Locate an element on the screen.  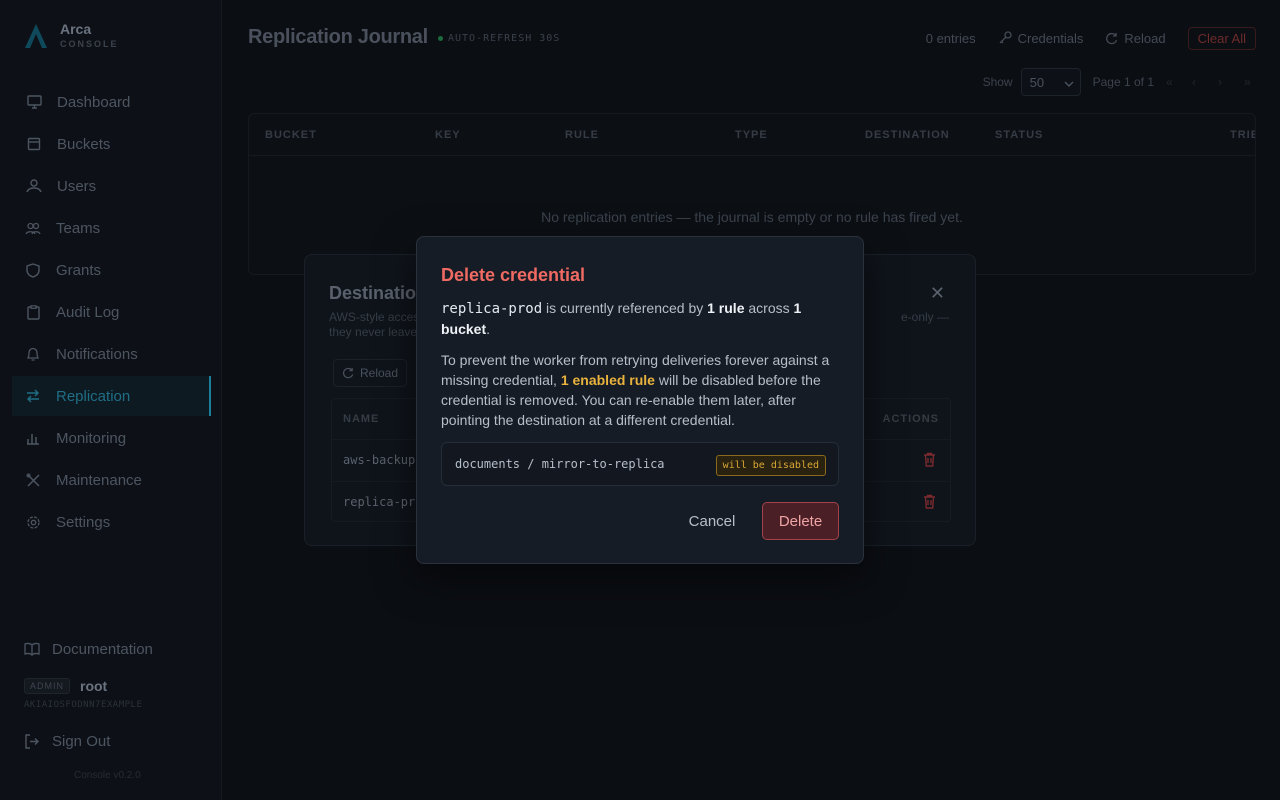
column-header: TRIES is located at coordinates (1242, 135).